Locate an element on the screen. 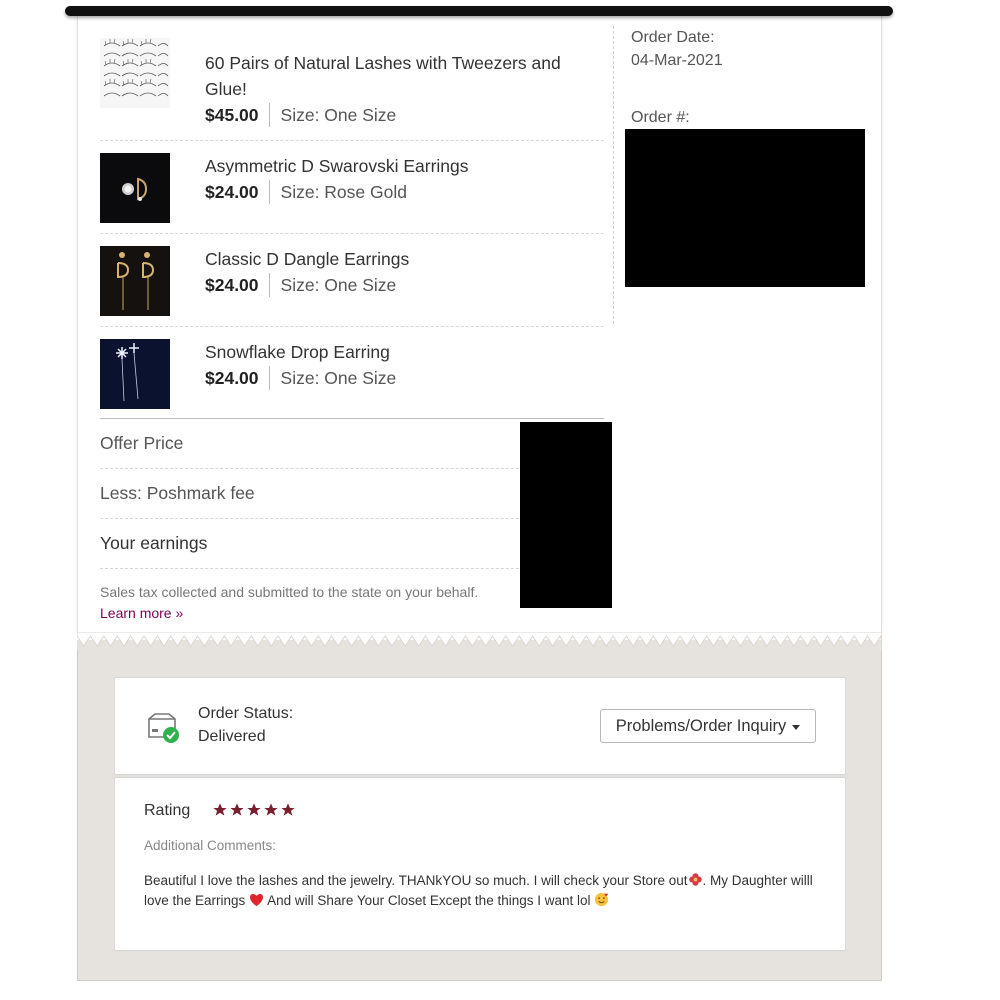 The height and width of the screenshot is (1000, 1000). smiling-hearts-emoji-icon is located at coordinates (602, 899).